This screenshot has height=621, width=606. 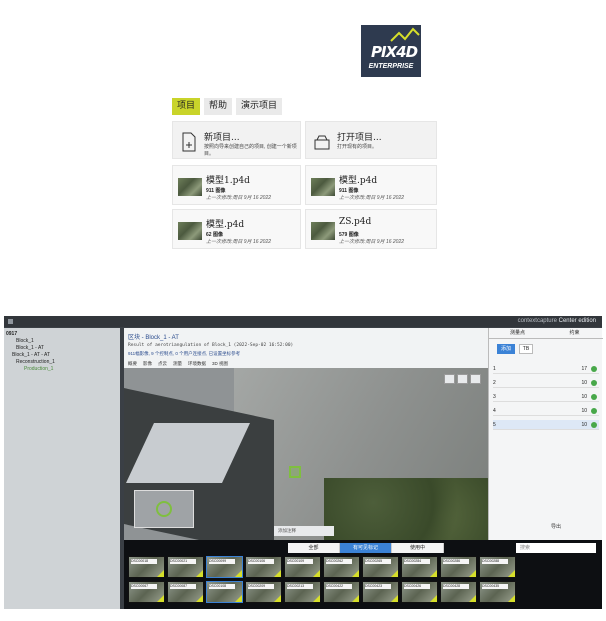 What do you see at coordinates (31, 355) in the screenshot?
I see `tree-block-at-at: Block_1 - AT - AT` at bounding box center [31, 355].